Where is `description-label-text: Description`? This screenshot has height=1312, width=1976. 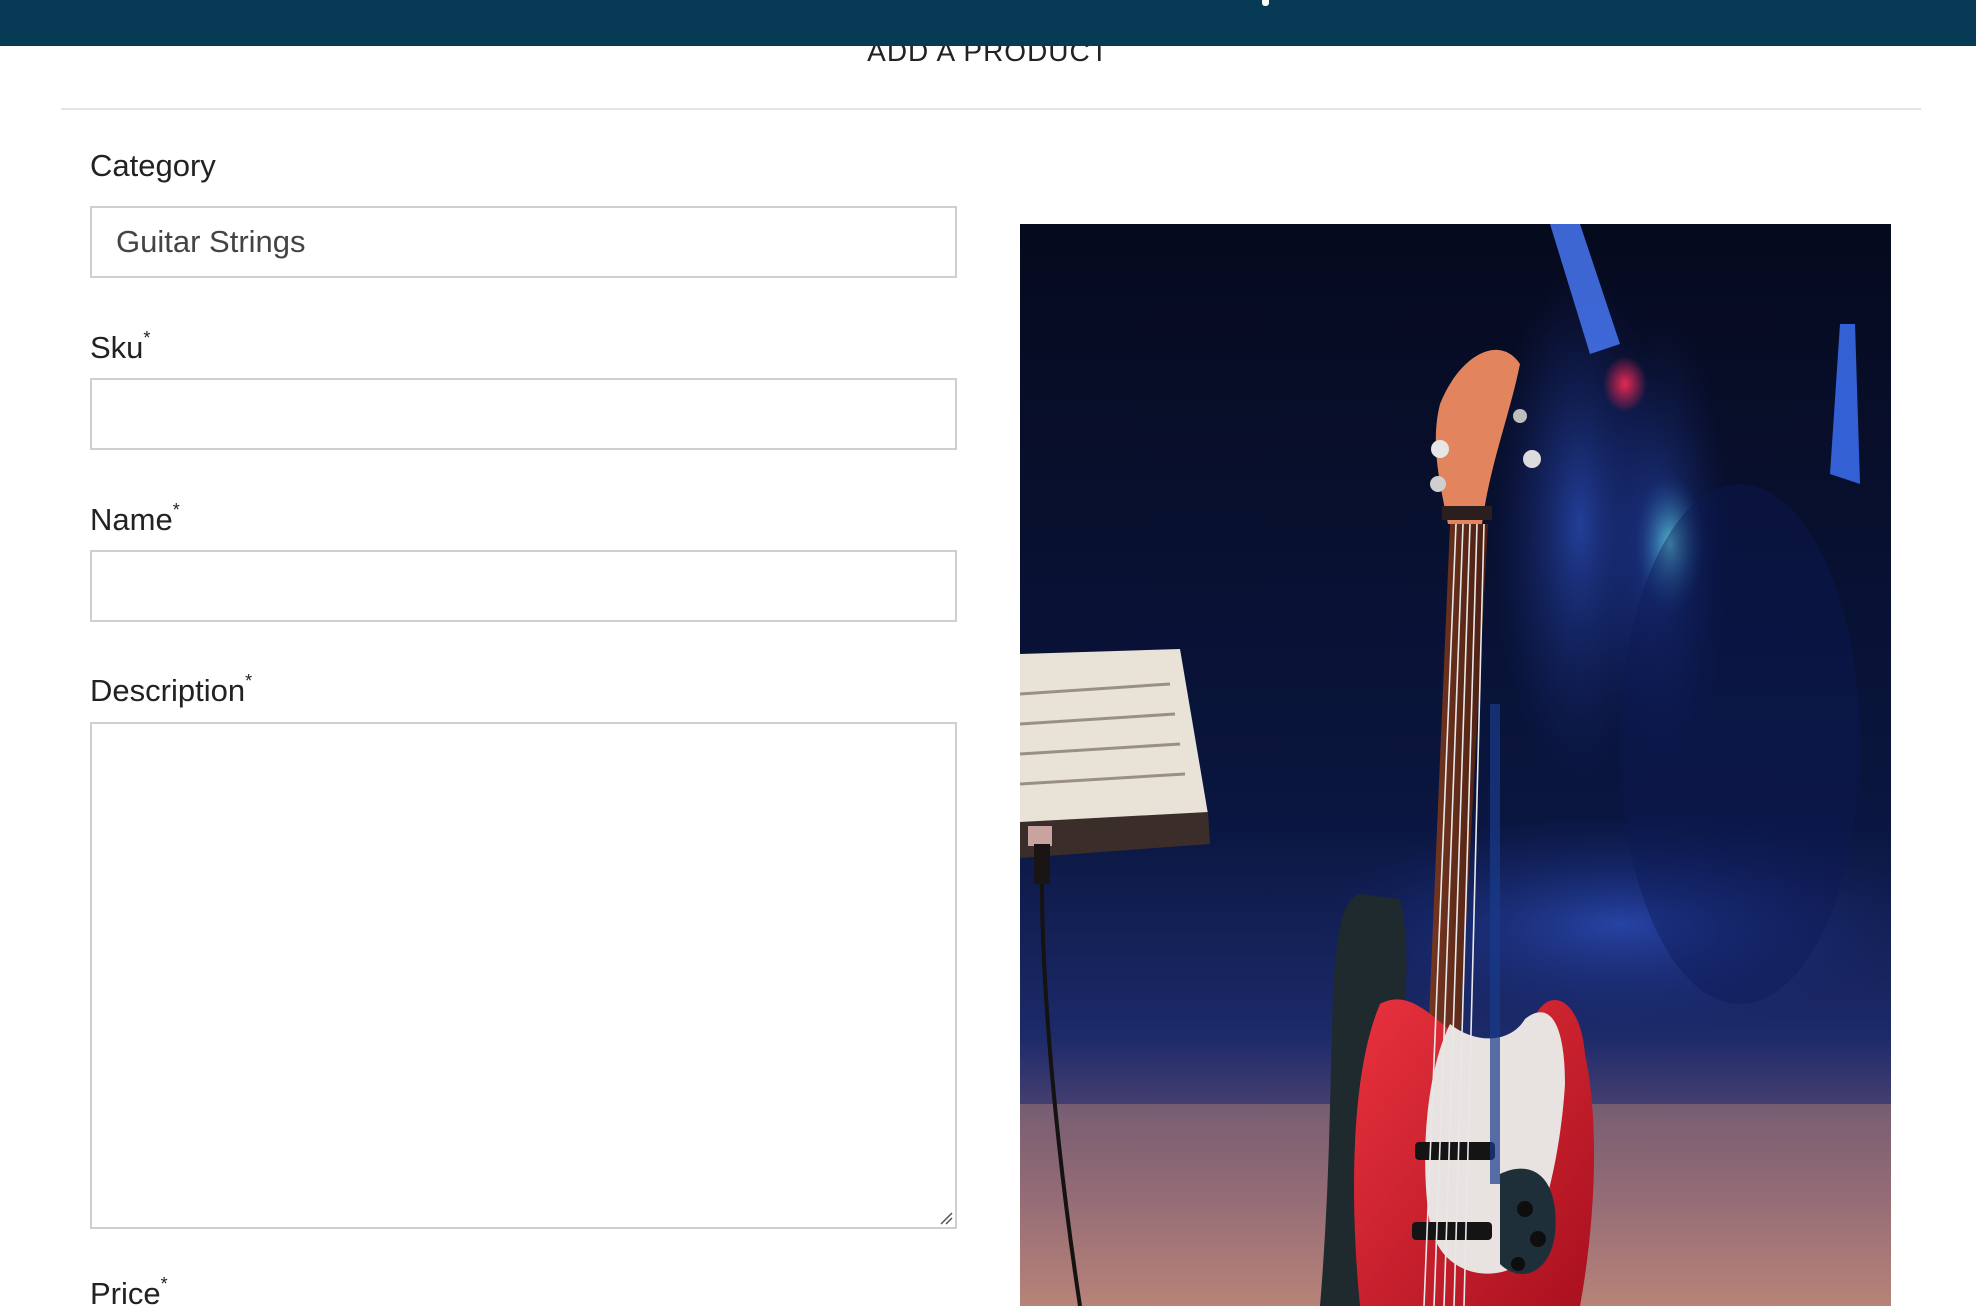
description-label-text: Description is located at coordinates (168, 690).